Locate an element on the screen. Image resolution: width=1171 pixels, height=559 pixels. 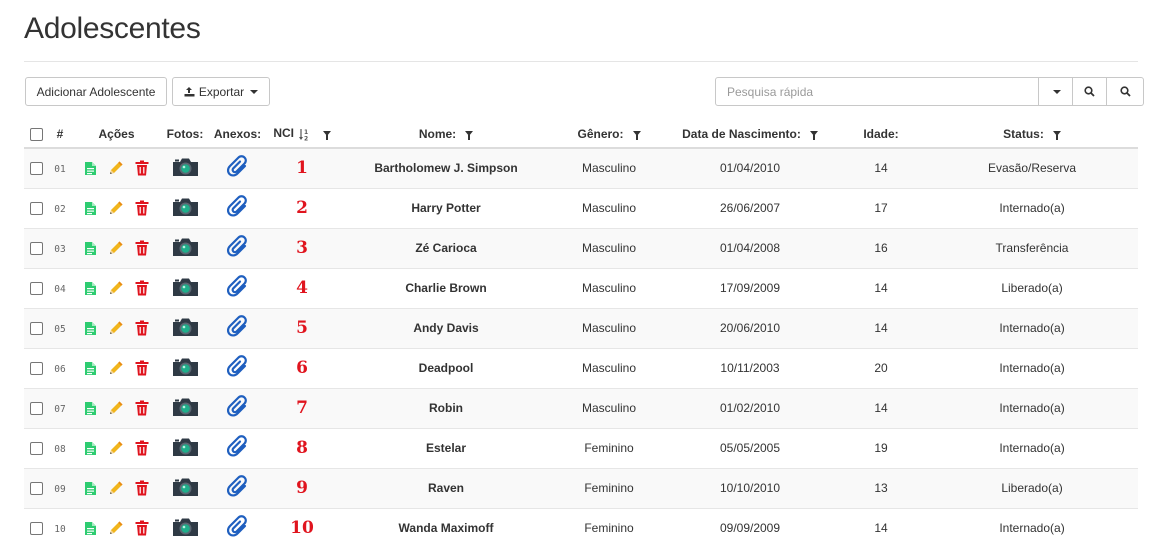
search-icon is located at coordinates (1125, 91).